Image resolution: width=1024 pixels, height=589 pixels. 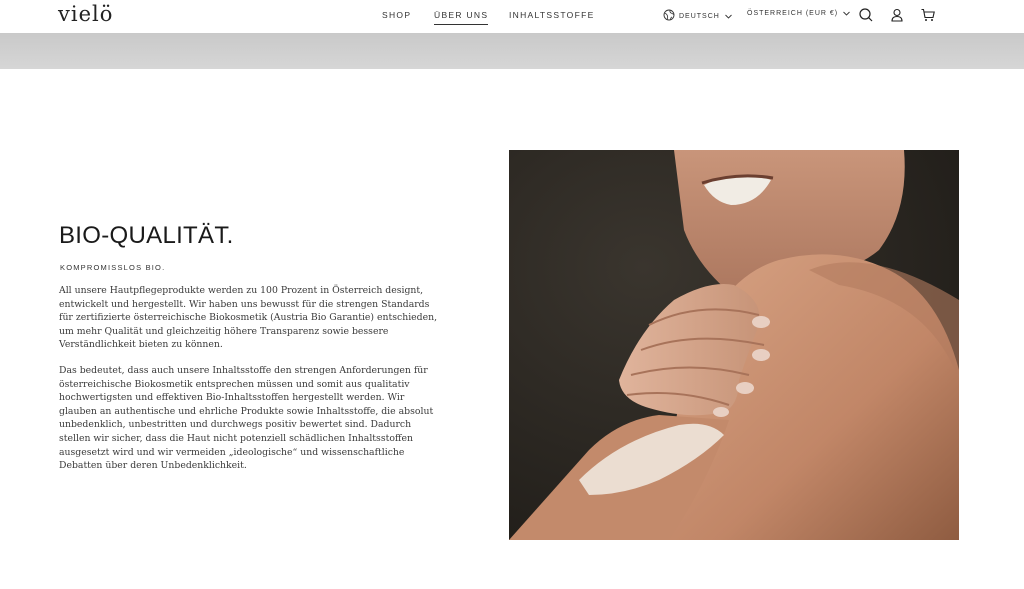 I want to click on globe-icon, so click(x=669, y=16).